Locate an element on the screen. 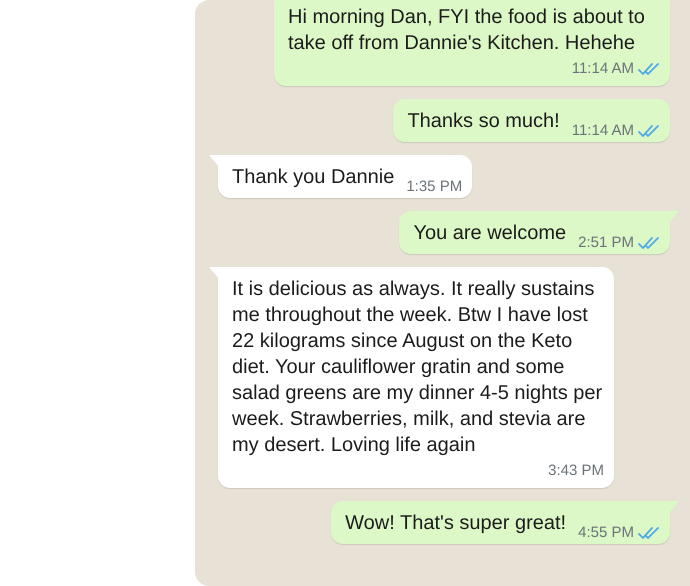 This screenshot has width=690, height=586. message-text: Thank you Dannie is located at coordinates (313, 177).